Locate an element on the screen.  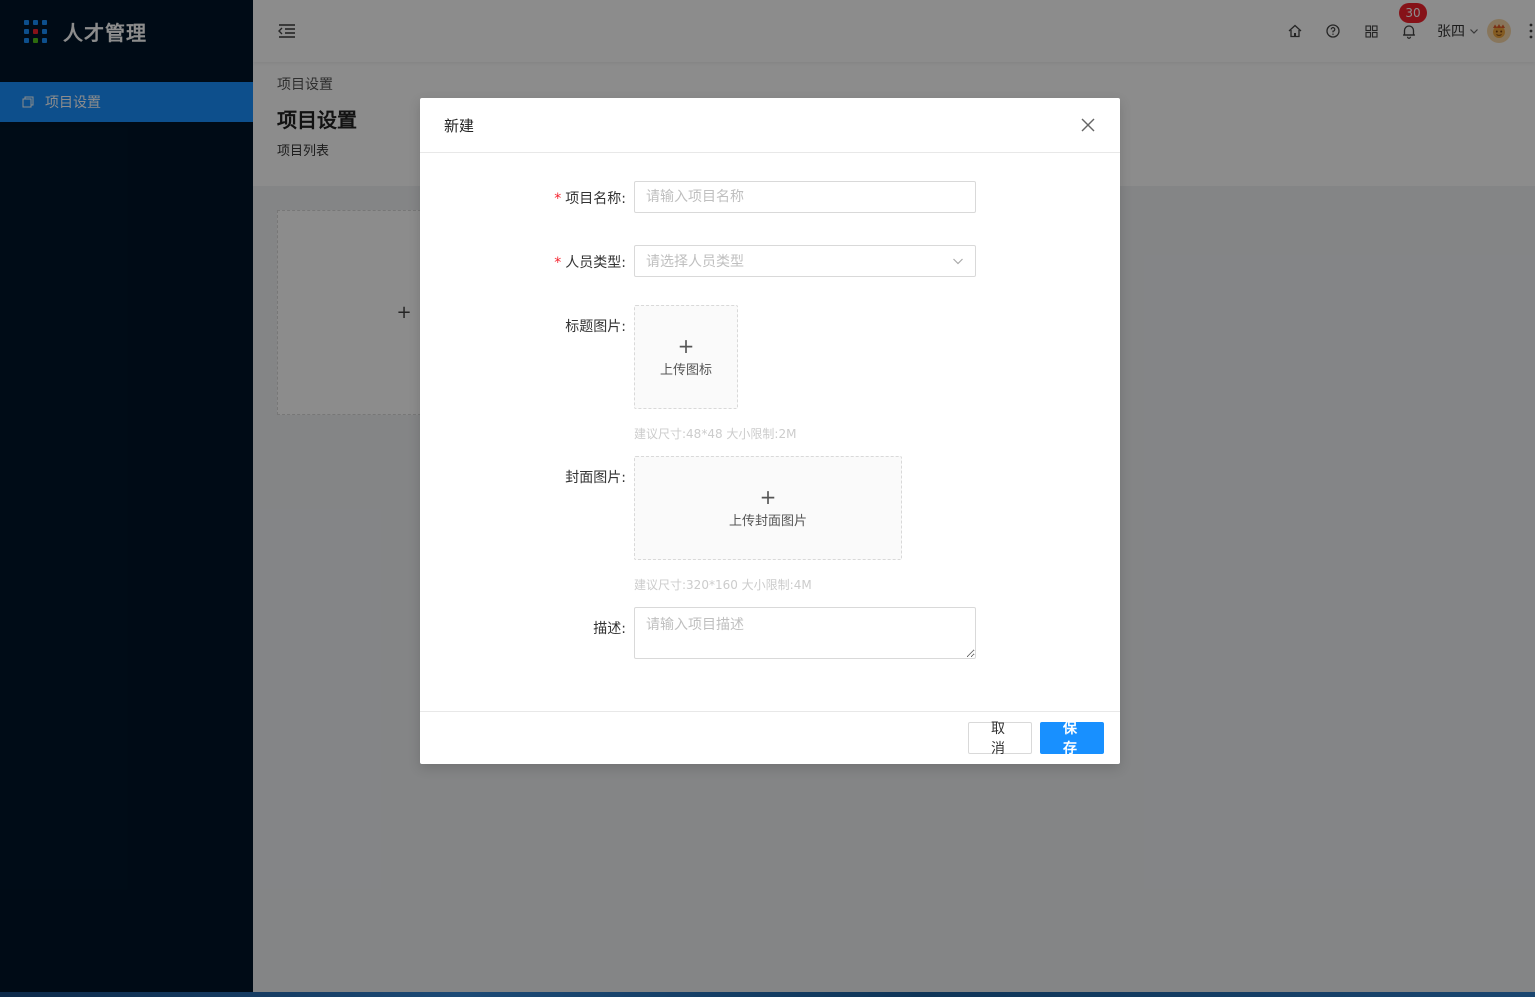
upload-icon-button: + 上传图标 is located at coordinates (686, 357).